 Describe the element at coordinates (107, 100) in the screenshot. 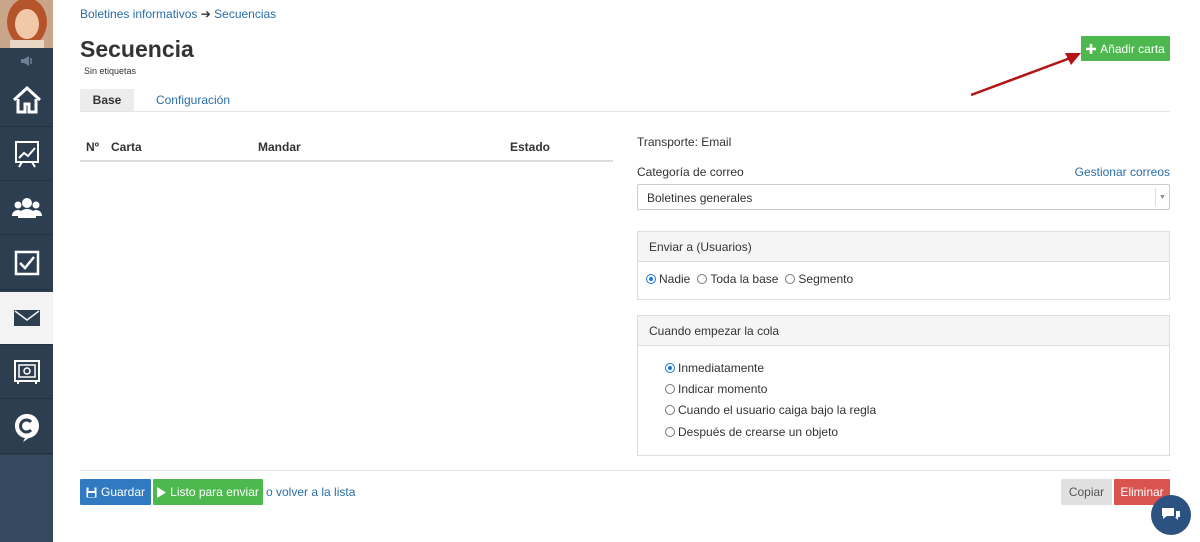

I see `tab-base: Base` at that location.